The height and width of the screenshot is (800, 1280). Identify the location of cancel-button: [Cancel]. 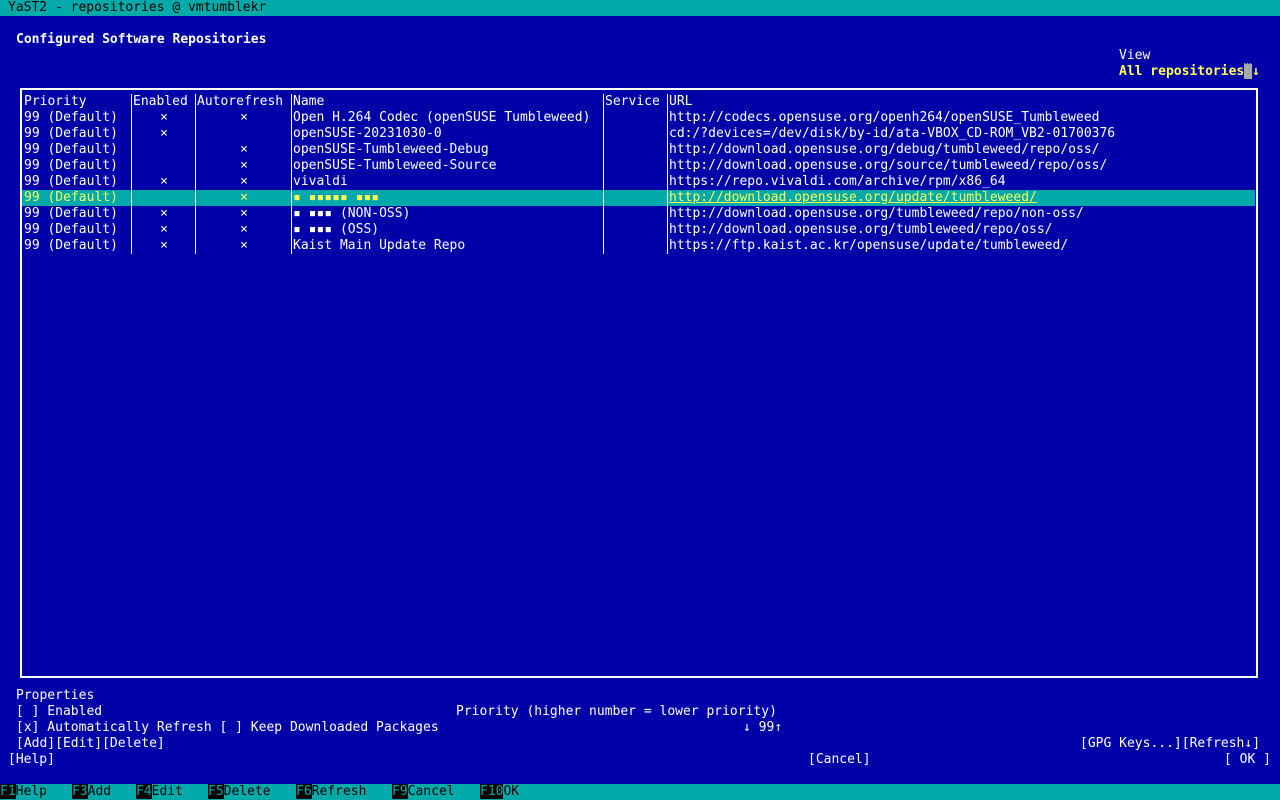
(839, 760).